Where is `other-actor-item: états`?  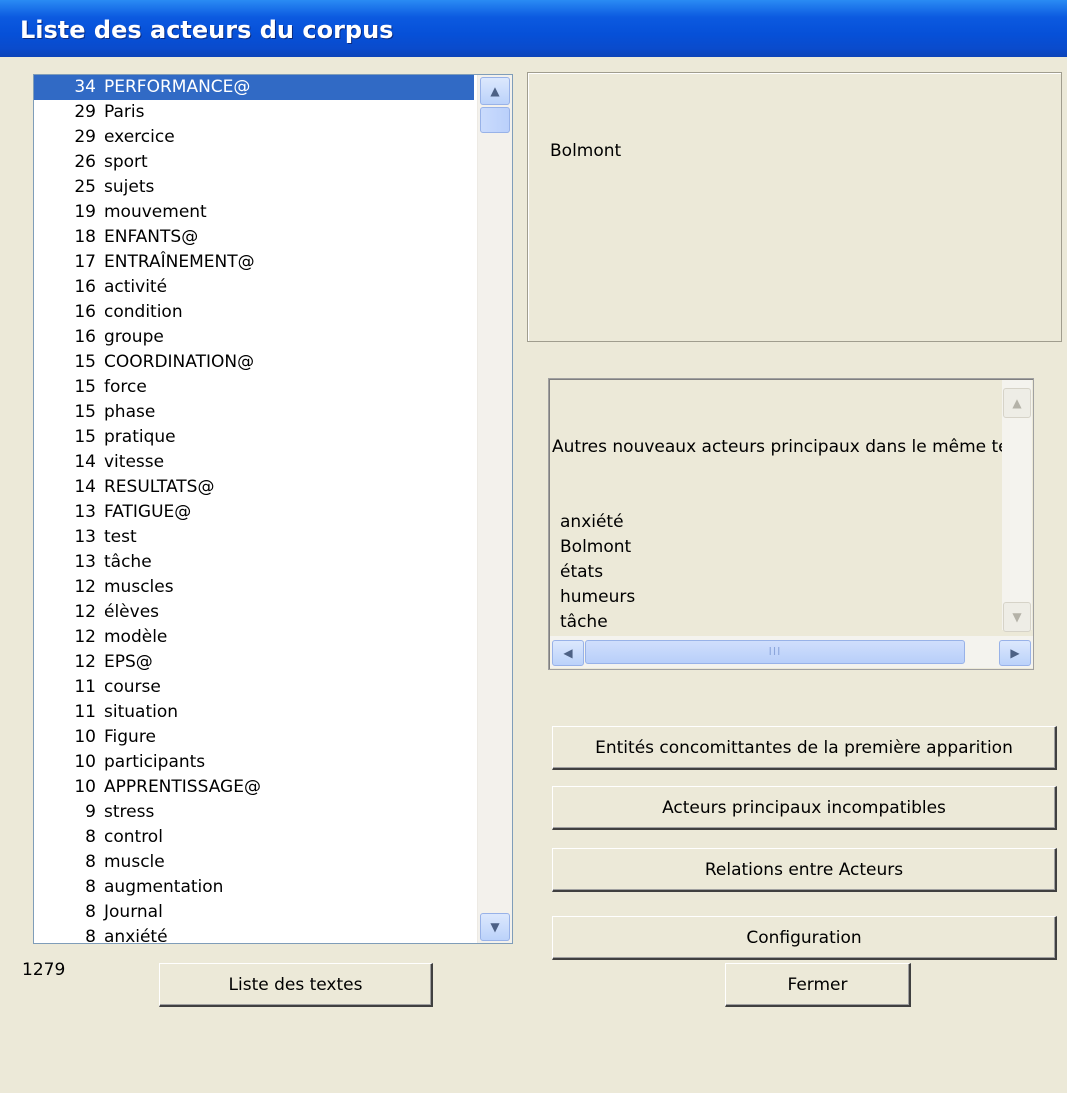
other-actor-item: états is located at coordinates (582, 572).